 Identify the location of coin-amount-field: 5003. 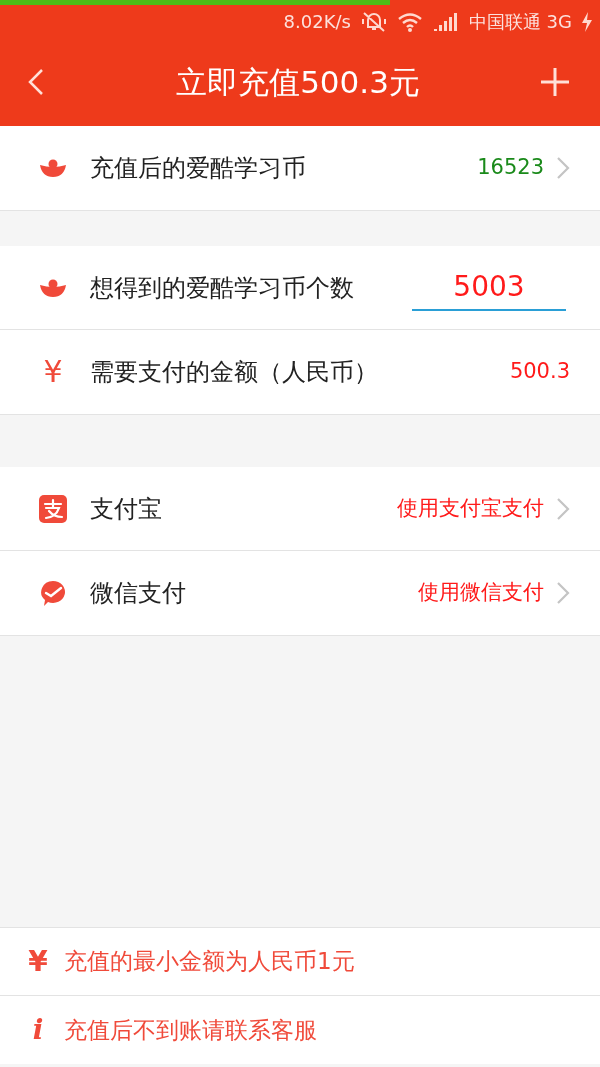
(489, 287).